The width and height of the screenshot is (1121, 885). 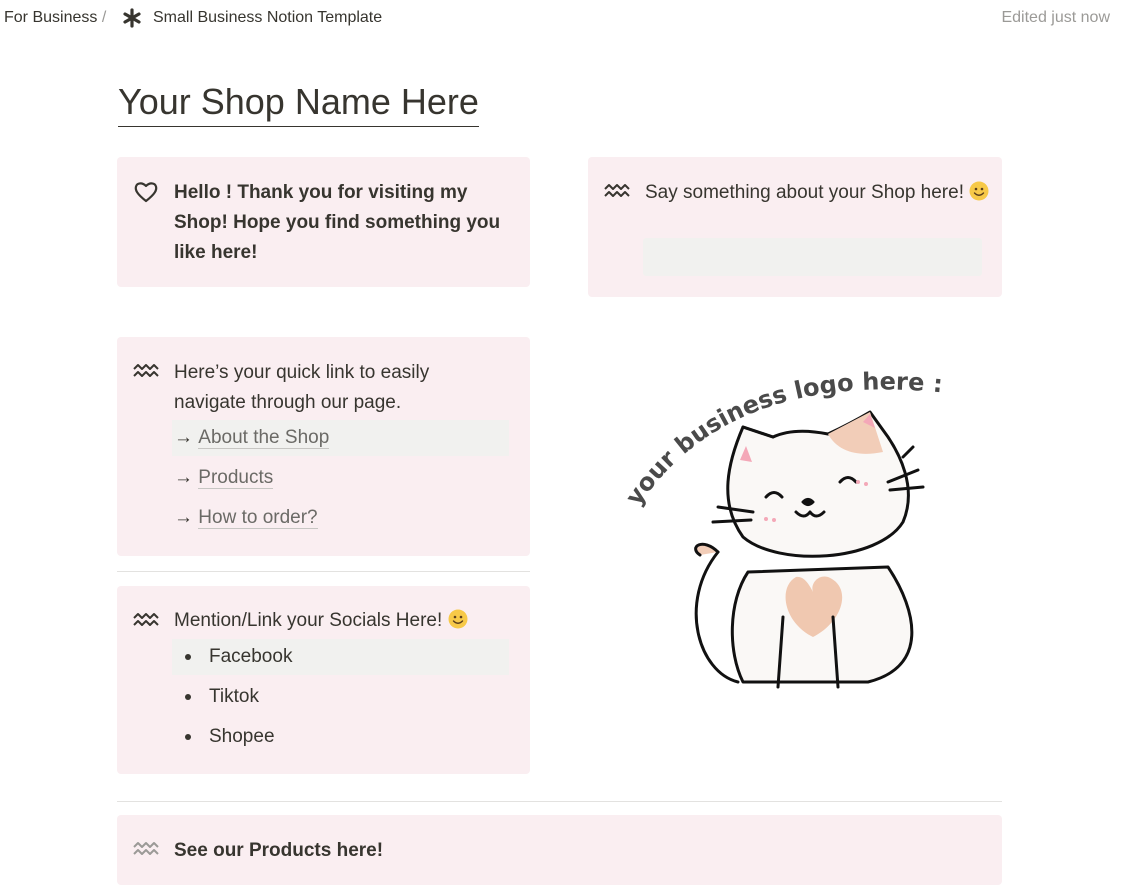 I want to click on about-text: Say something about your Shop here!, so click(x=817, y=193).